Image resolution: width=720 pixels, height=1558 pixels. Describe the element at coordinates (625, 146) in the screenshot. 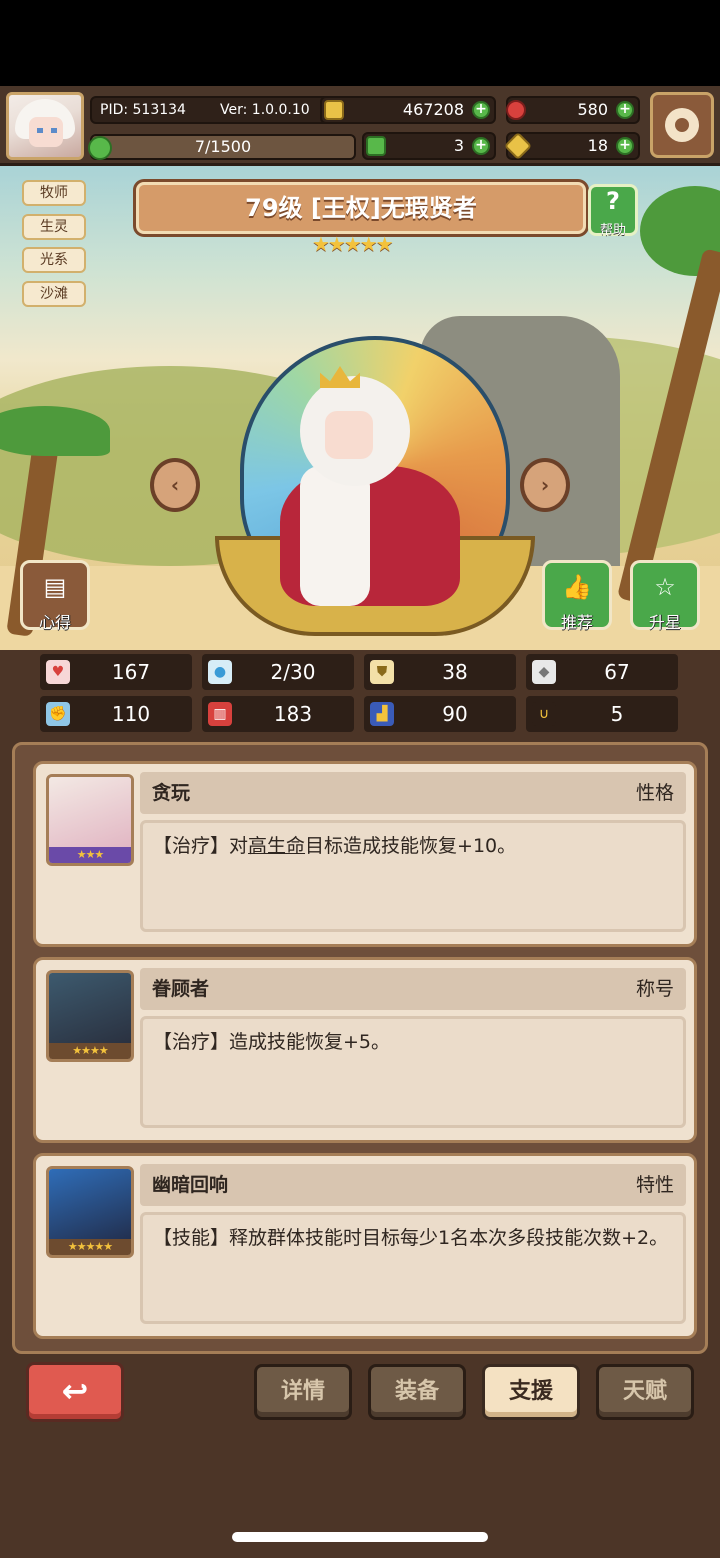

I see `add-key-button: +` at that location.